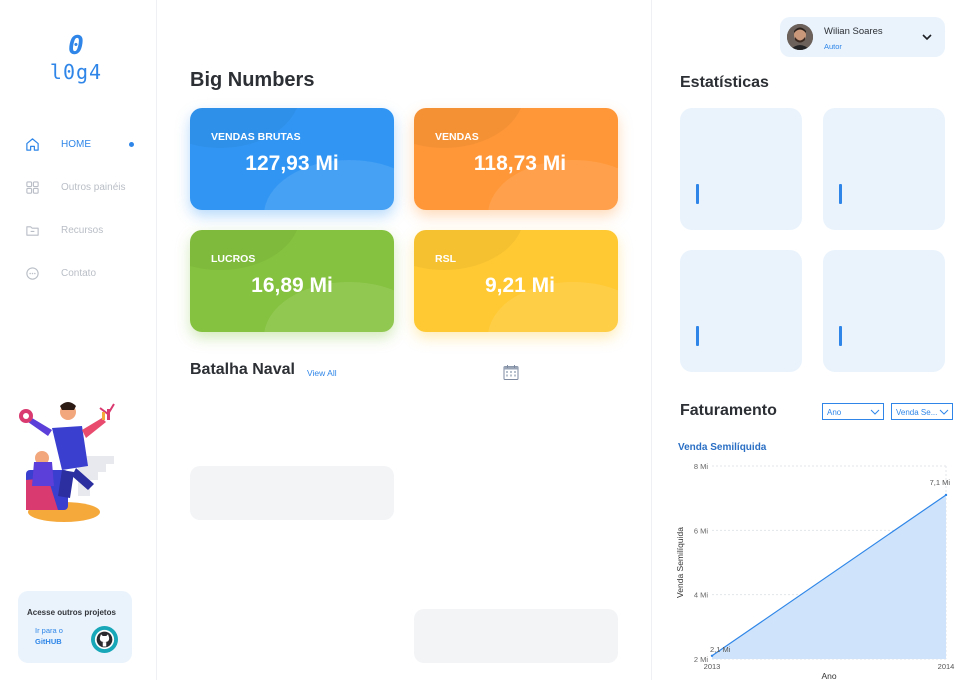  I want to click on card-title: VENDAS, so click(457, 137).